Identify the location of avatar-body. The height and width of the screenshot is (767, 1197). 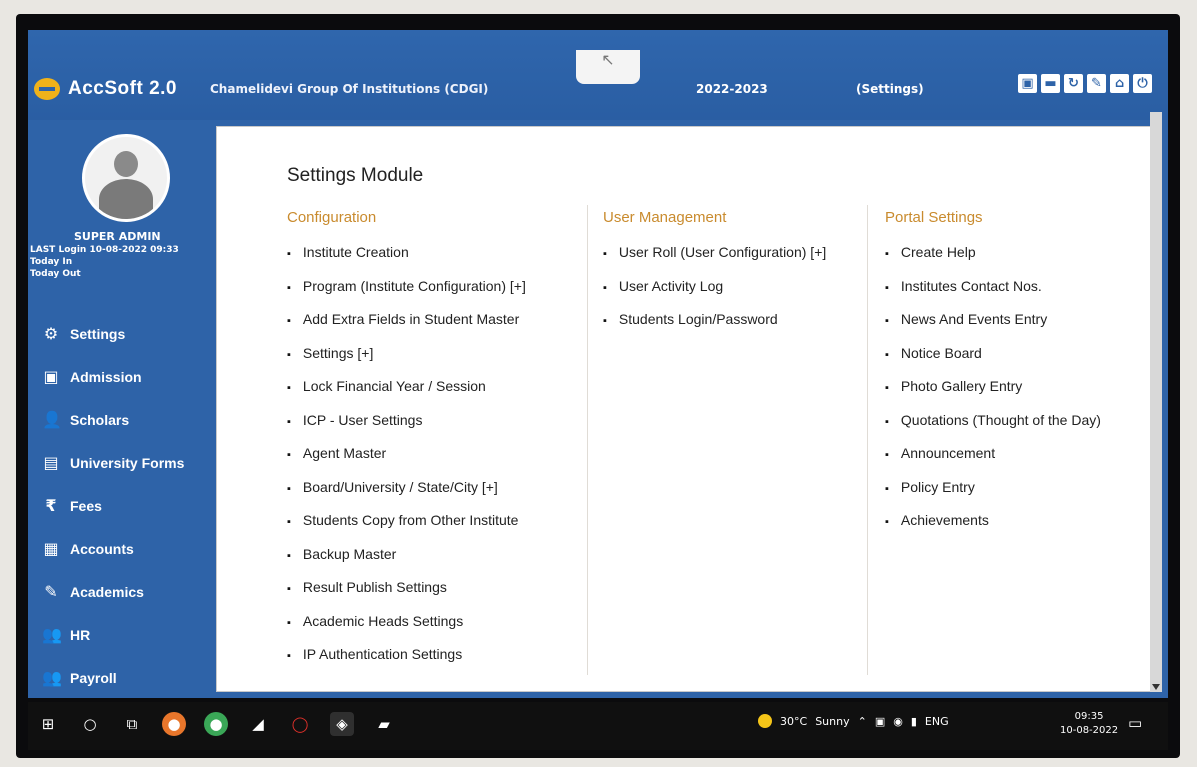
(126, 199).